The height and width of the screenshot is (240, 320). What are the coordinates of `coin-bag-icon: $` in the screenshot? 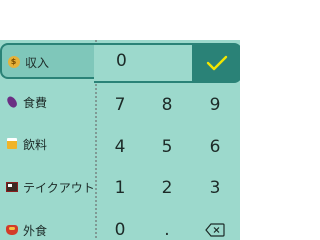 It's located at (13, 61).